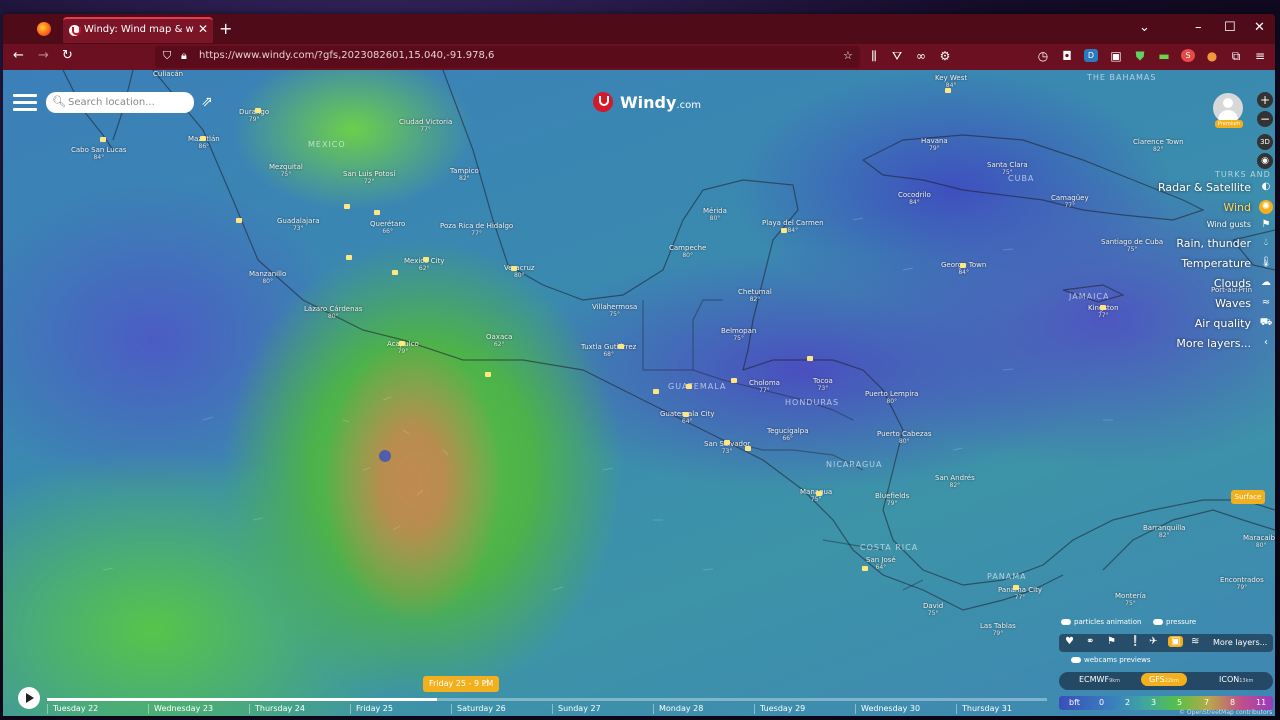 This screenshot has width=1280, height=720. I want to click on reload-icon: ↻, so click(67, 55).